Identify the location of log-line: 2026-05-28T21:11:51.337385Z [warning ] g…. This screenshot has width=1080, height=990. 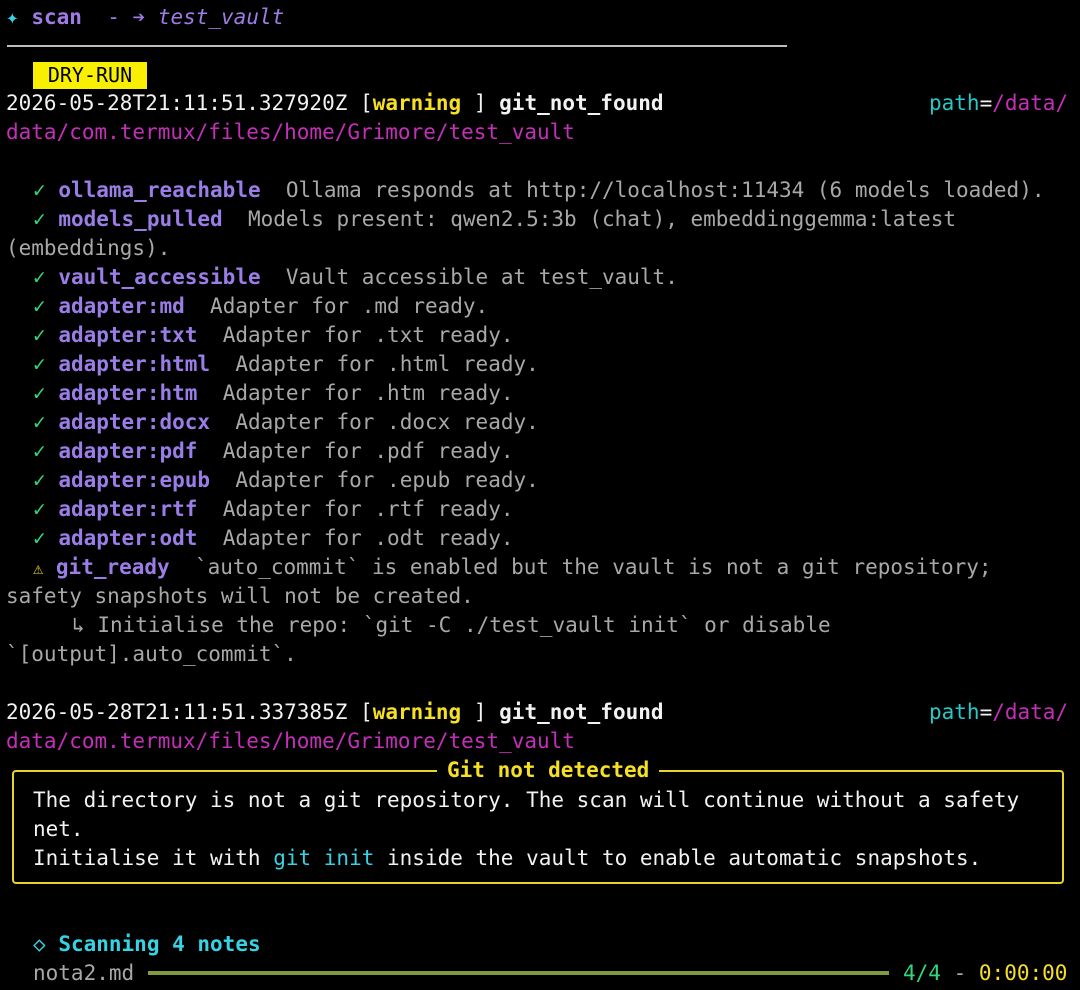
(335, 712).